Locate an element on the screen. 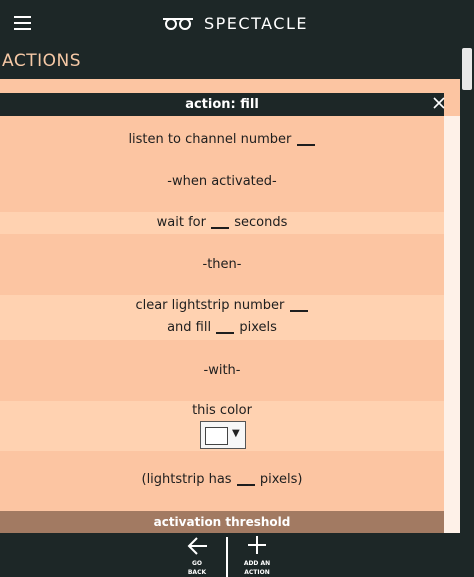 Image resolution: width=474 pixels, height=577 pixels. clear-line: clear lightstrip number is located at coordinates (222, 305).